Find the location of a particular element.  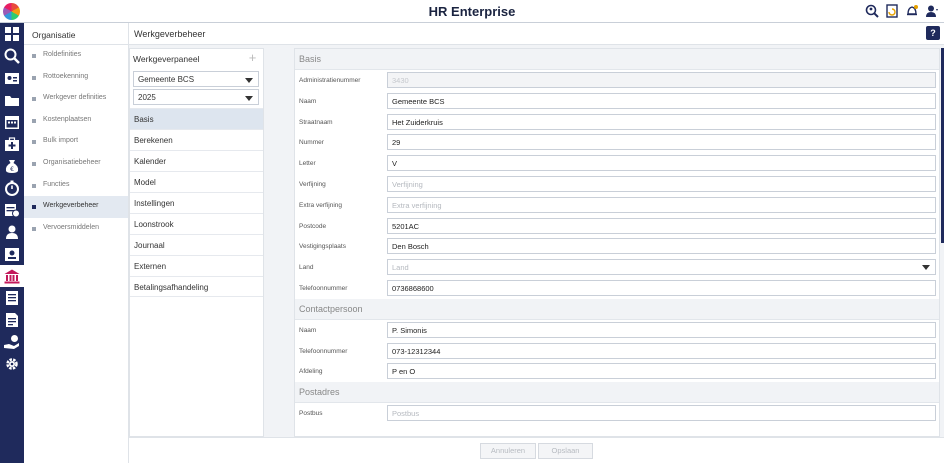

panel-nav-item: Externen is located at coordinates (196, 265).